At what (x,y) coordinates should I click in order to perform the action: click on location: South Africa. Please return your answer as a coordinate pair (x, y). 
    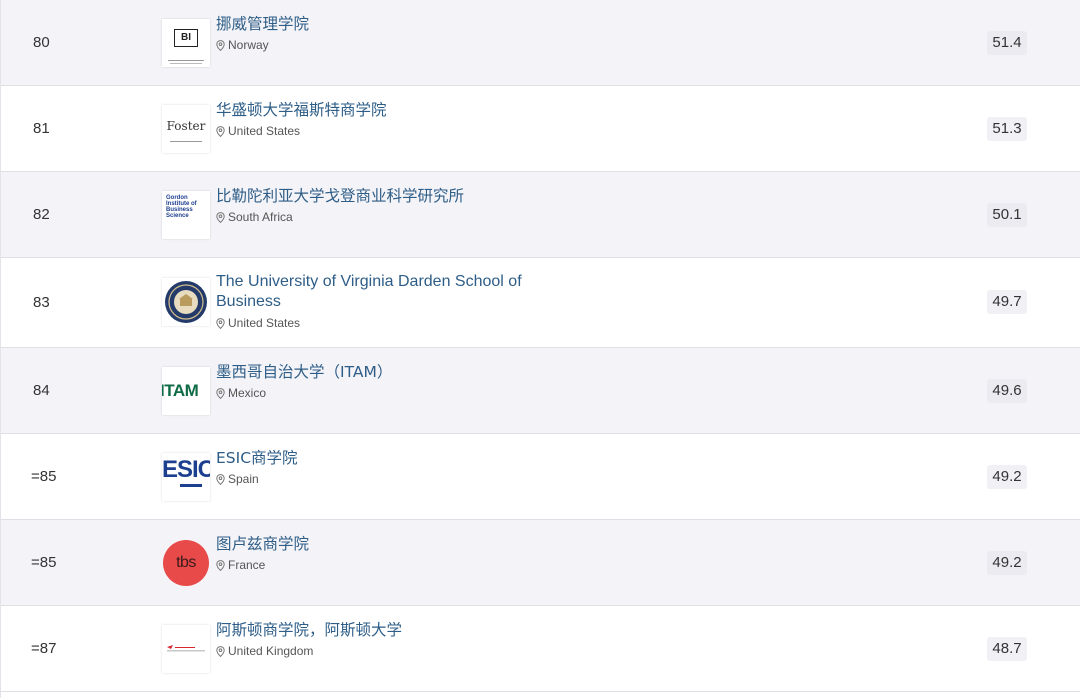
    Looking at the image, I should click on (376, 217).